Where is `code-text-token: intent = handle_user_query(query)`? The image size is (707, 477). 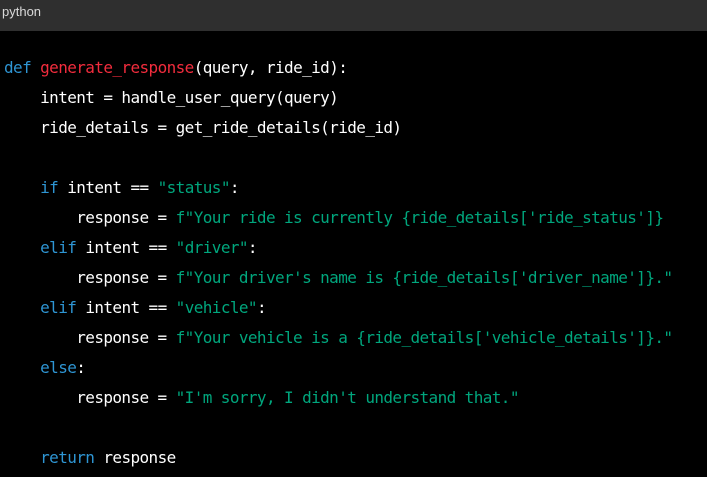 code-text-token: intent = handle_user_query(query) is located at coordinates (171, 97).